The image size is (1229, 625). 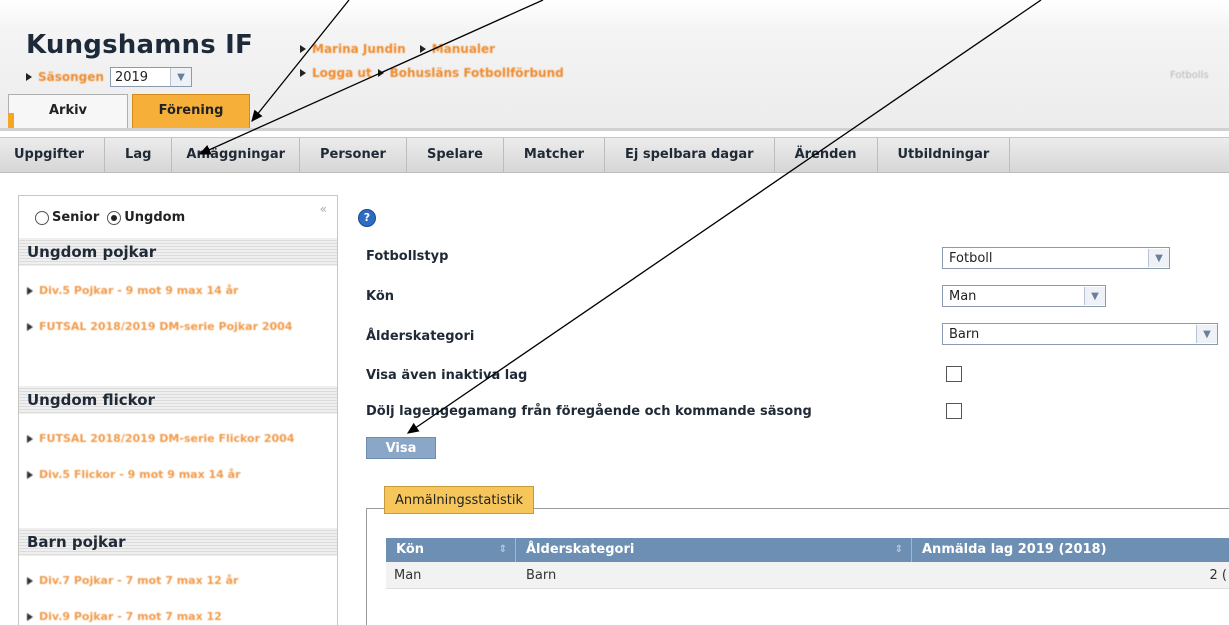 What do you see at coordinates (155, 217) in the screenshot?
I see `radio-ungdom-label: Ungdom` at bounding box center [155, 217].